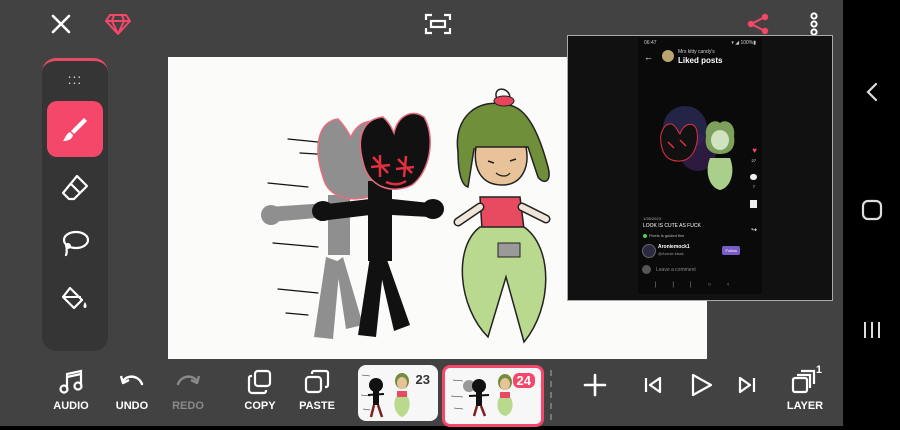  Describe the element at coordinates (554, 395) in the screenshot. I see `timeline-divider` at that location.